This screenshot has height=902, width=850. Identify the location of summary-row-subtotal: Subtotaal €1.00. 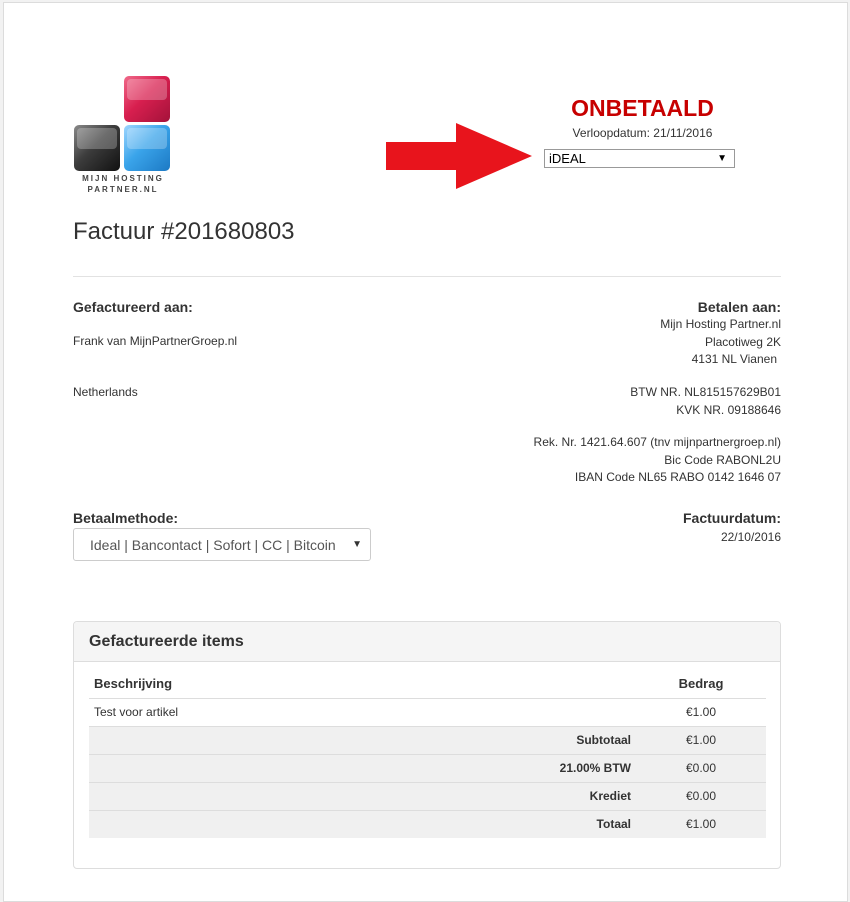
(427, 739).